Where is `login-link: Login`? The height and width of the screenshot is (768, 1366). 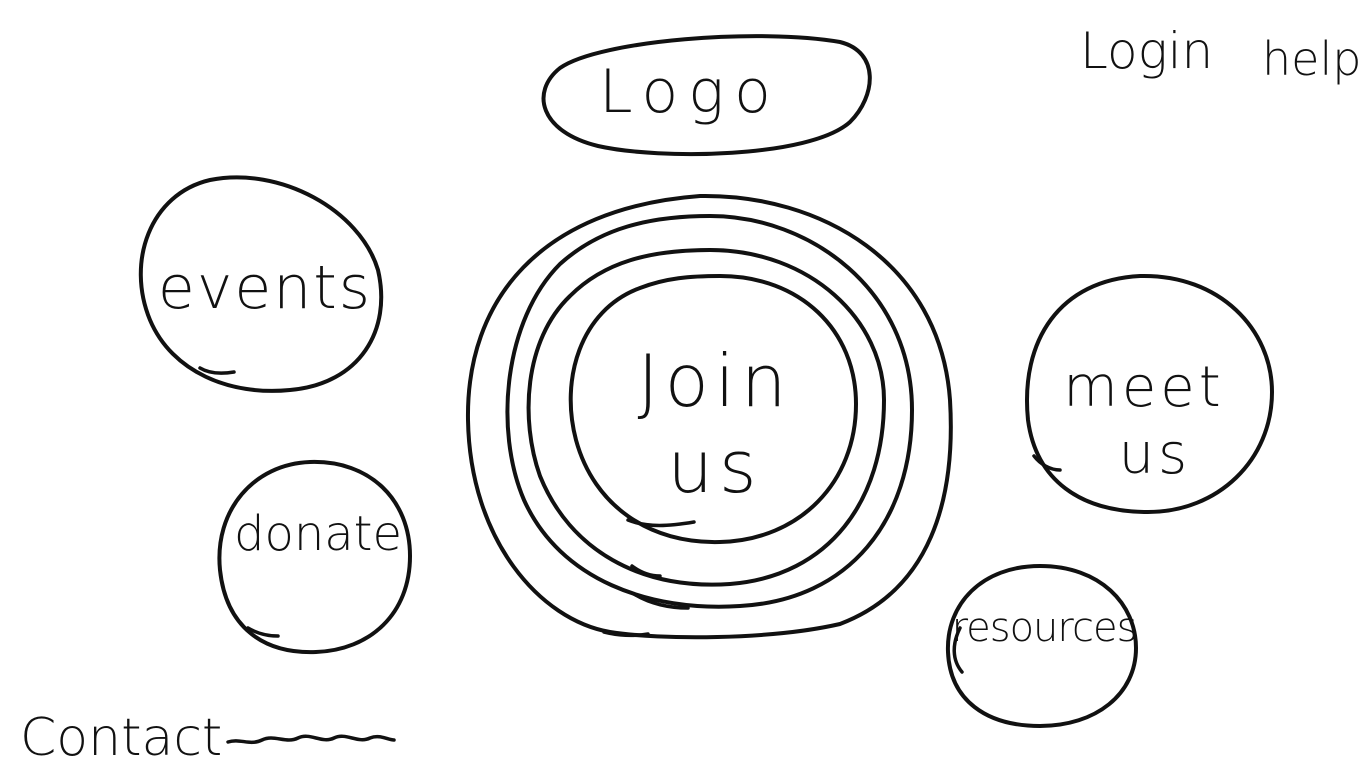
login-link: Login is located at coordinates (1146, 51).